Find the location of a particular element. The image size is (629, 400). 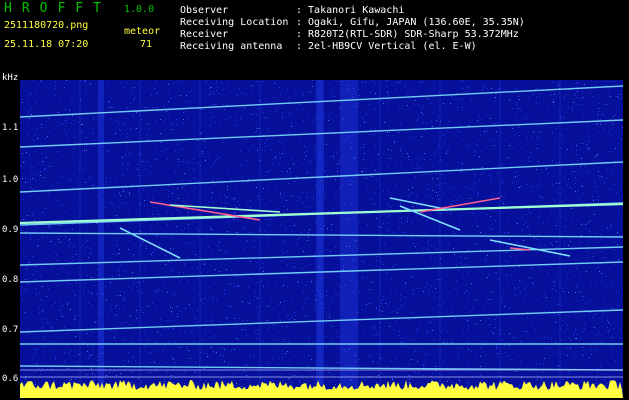

app-version: 1.0.0 is located at coordinates (139, 9).